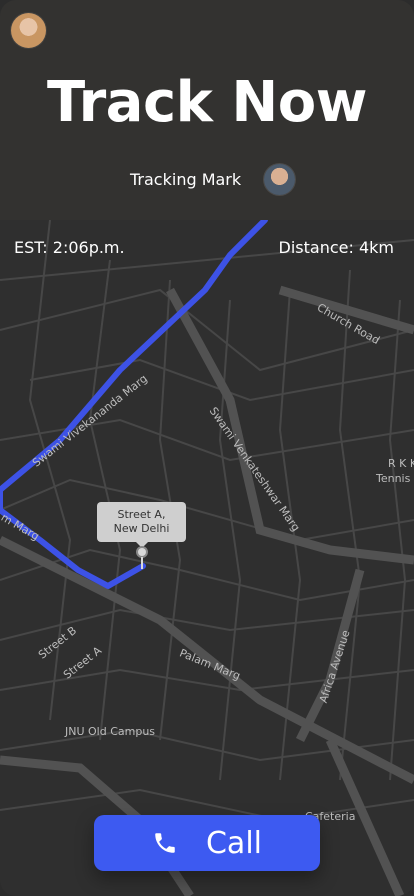  I want to click on user-avatar, so click(28, 30).